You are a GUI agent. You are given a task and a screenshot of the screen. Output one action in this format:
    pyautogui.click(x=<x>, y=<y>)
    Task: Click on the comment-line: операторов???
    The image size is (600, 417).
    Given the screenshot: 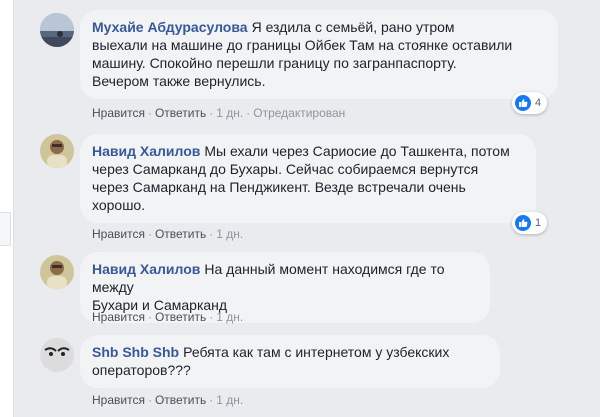 What is the action you would take?
    pyautogui.click(x=141, y=370)
    